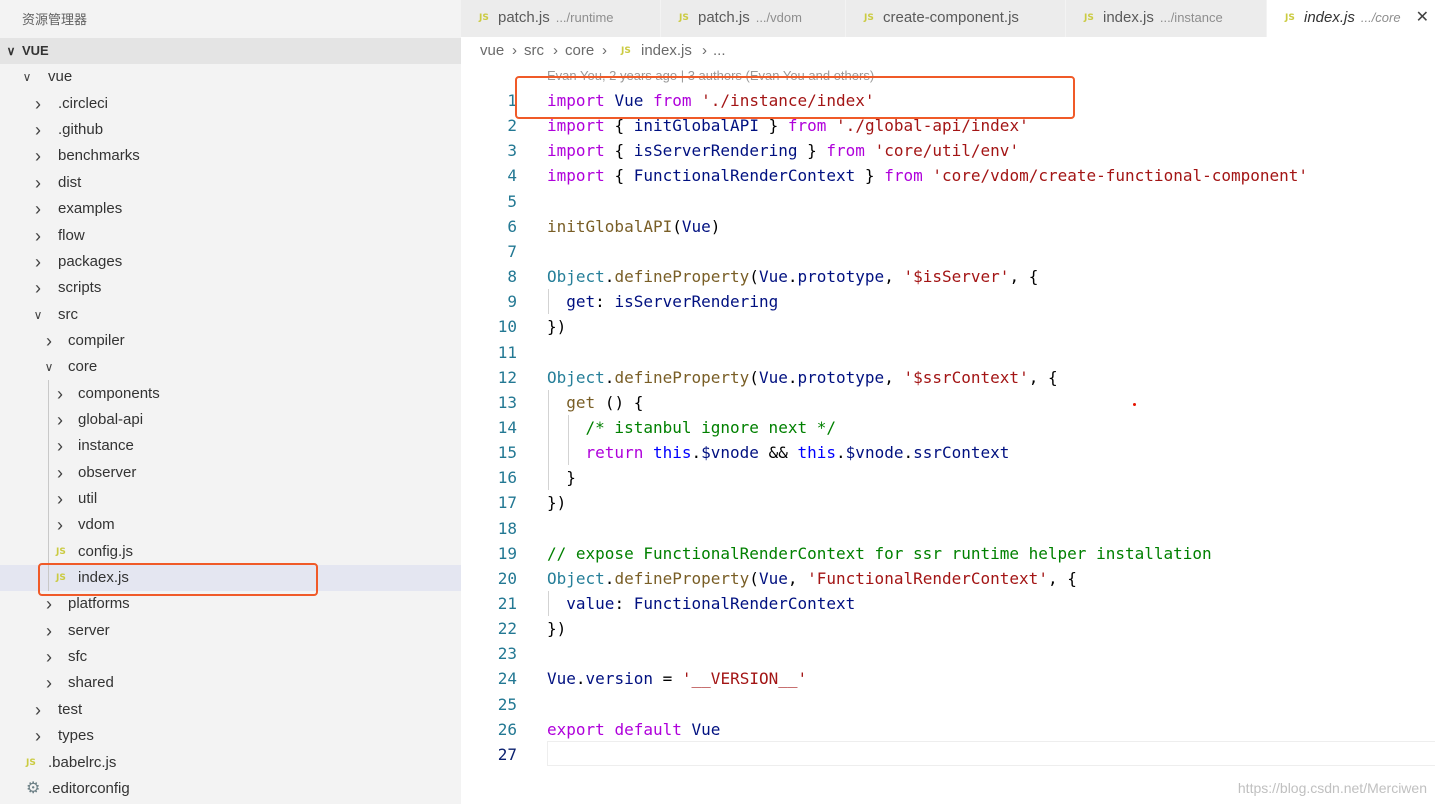  I want to click on tree-item-label: .babelrc.js, so click(82, 762).